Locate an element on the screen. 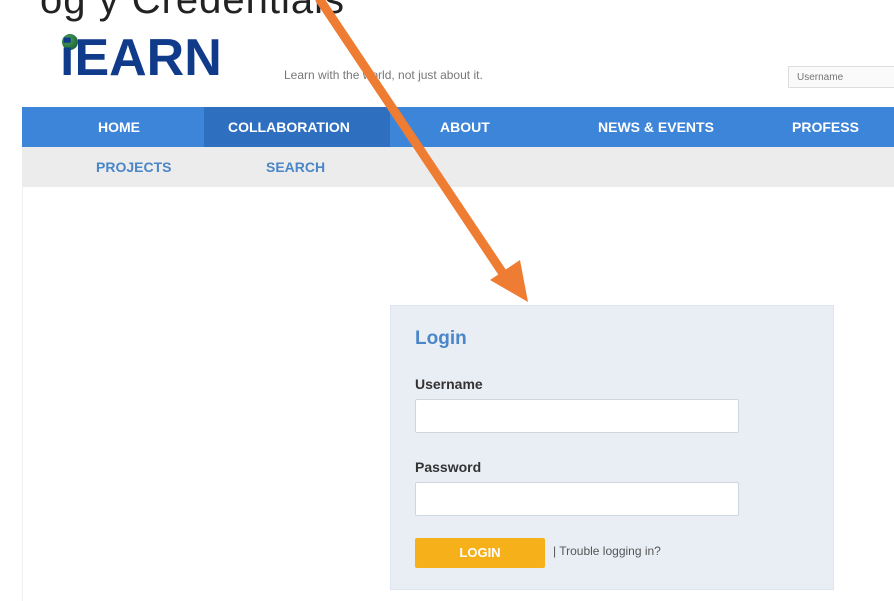 Image resolution: width=894 pixels, height=601 pixels. password-field is located at coordinates (577, 499).